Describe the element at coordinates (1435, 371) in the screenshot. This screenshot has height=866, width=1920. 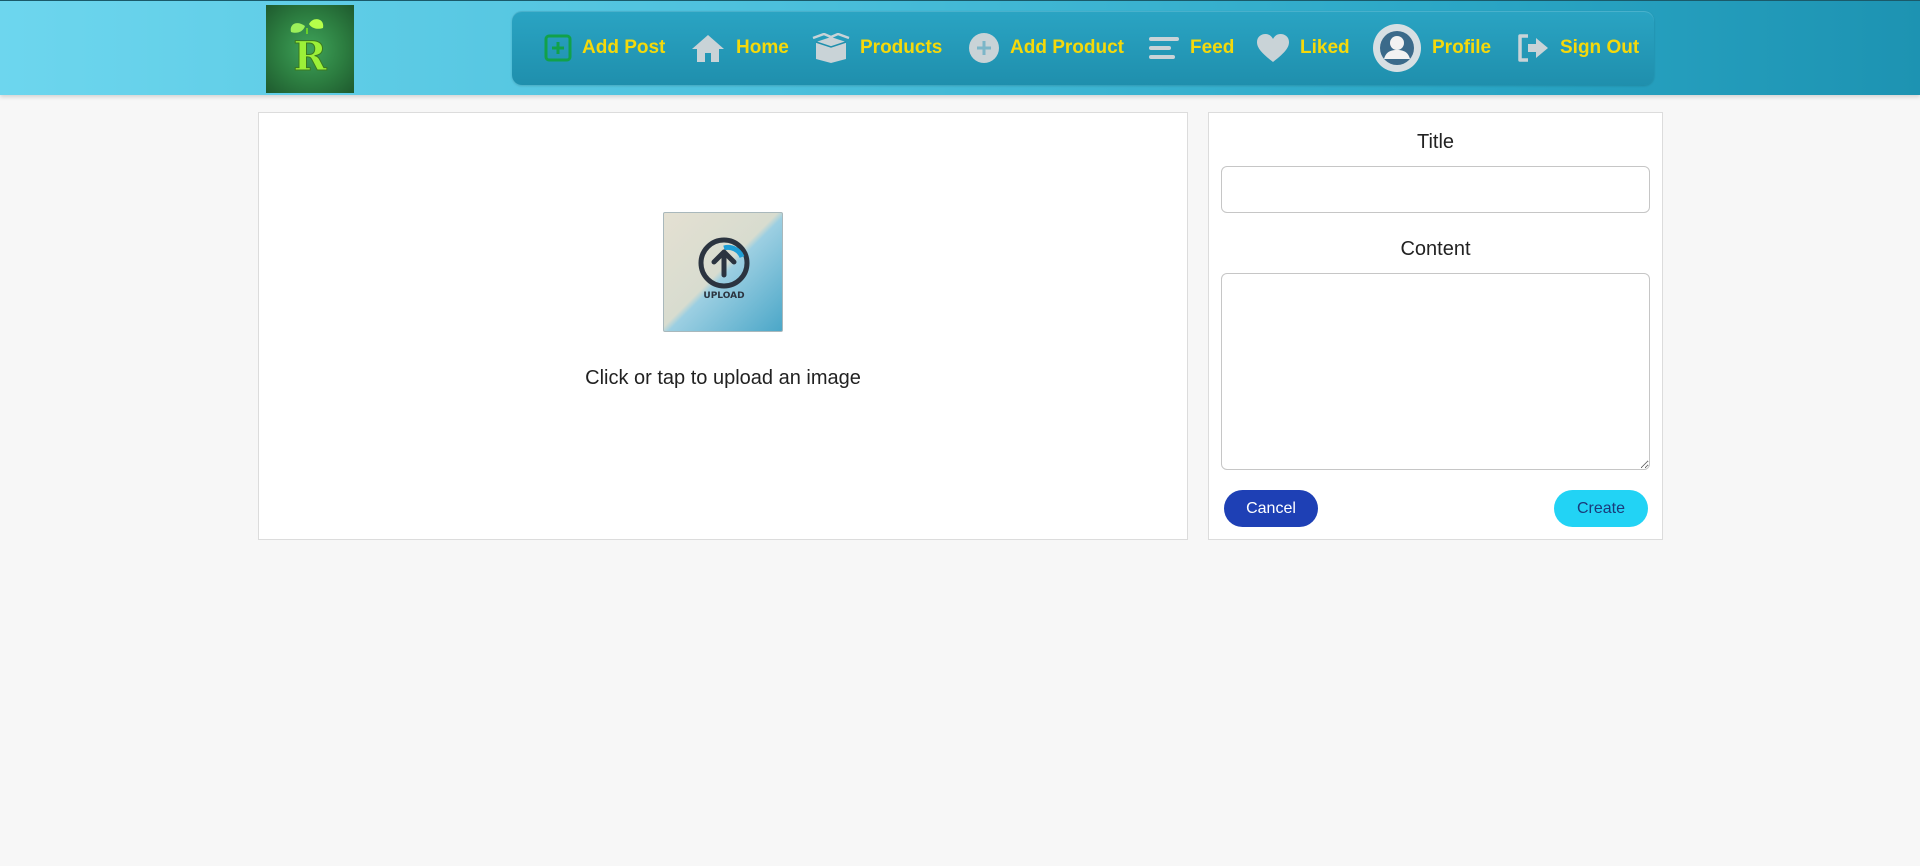
I see `content-textarea` at that location.